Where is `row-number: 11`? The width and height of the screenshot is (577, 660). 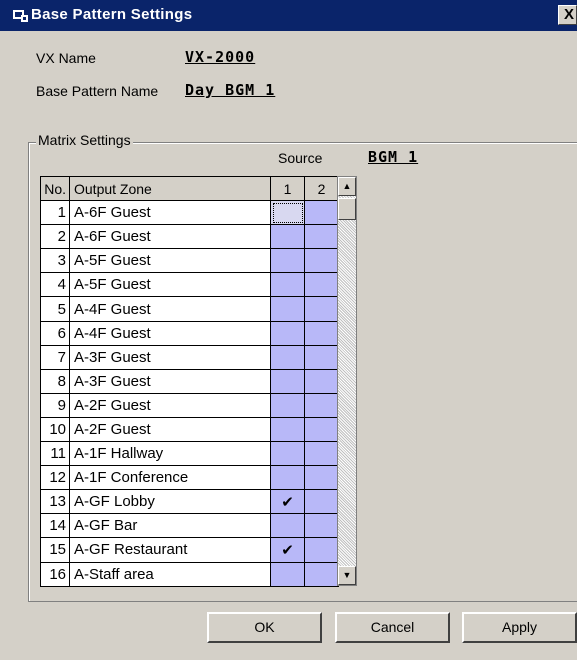 row-number: 11 is located at coordinates (55, 454).